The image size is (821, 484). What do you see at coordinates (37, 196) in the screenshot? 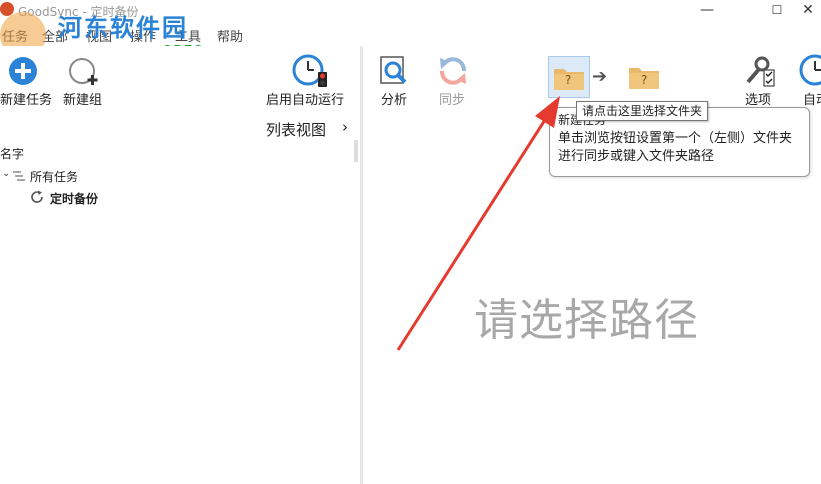
I see `sync-job-icon` at bounding box center [37, 196].